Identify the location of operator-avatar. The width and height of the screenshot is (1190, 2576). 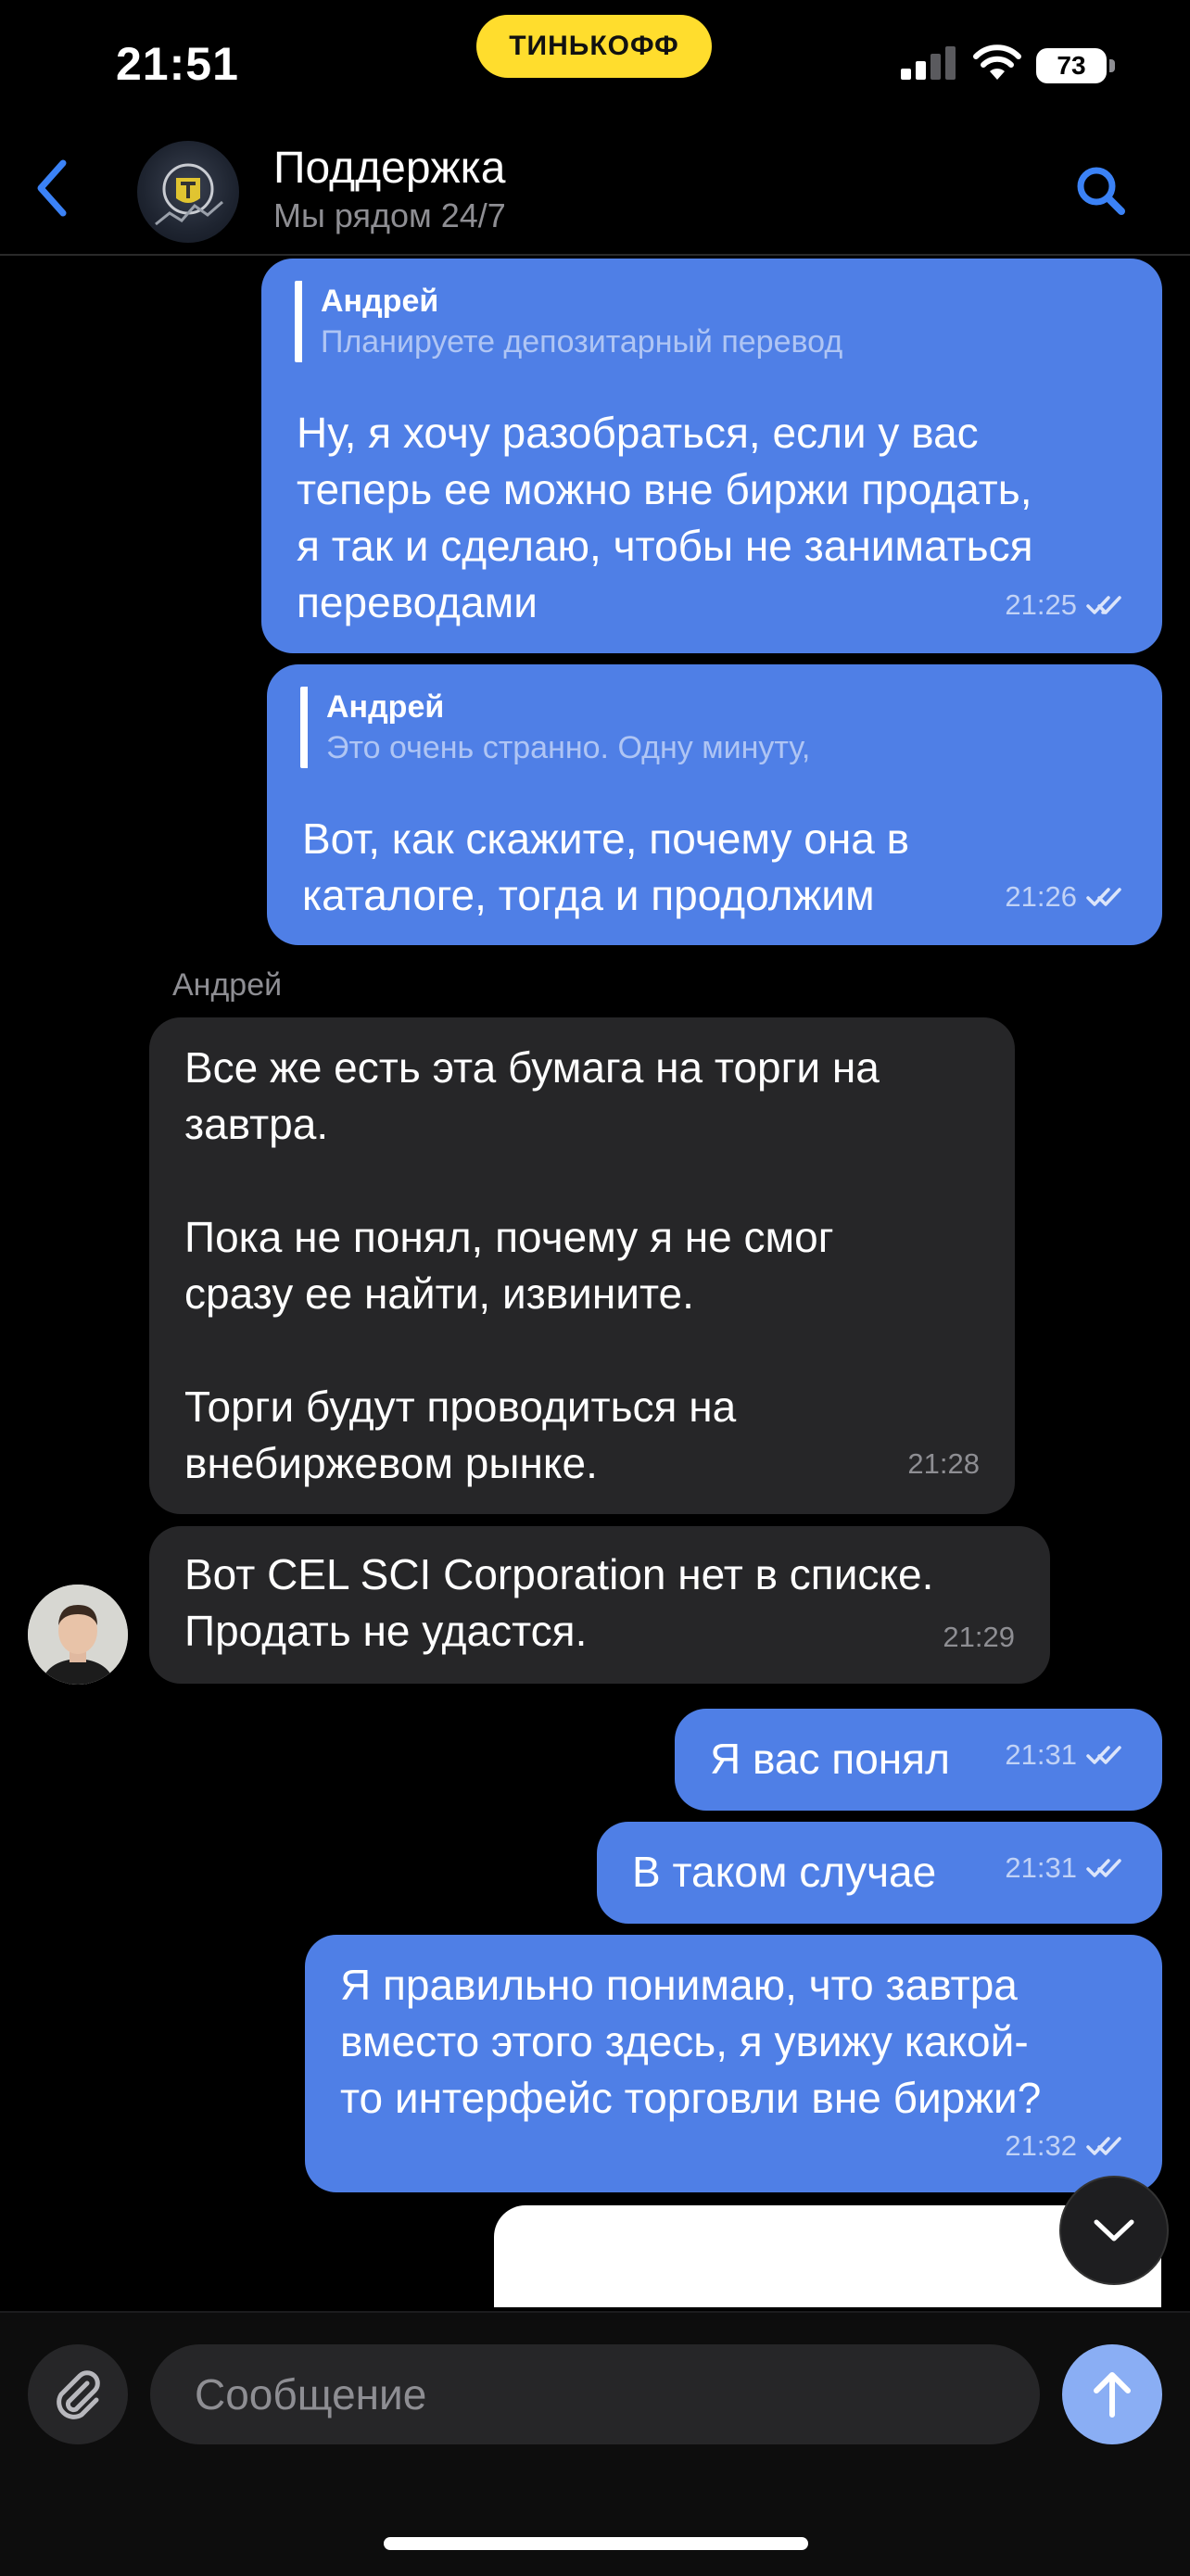
(78, 1635).